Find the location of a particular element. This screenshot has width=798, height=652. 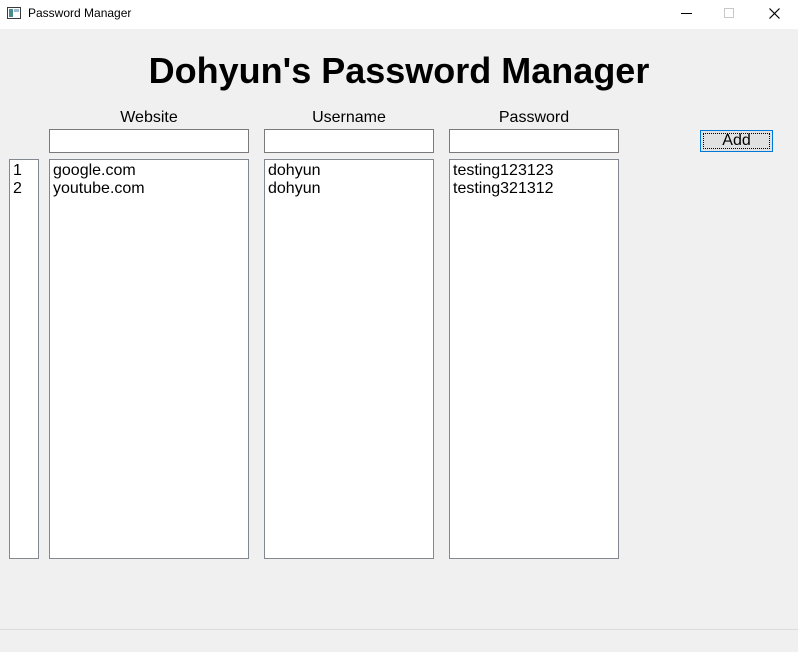

window-title: Password Manager is located at coordinates (80, 13).